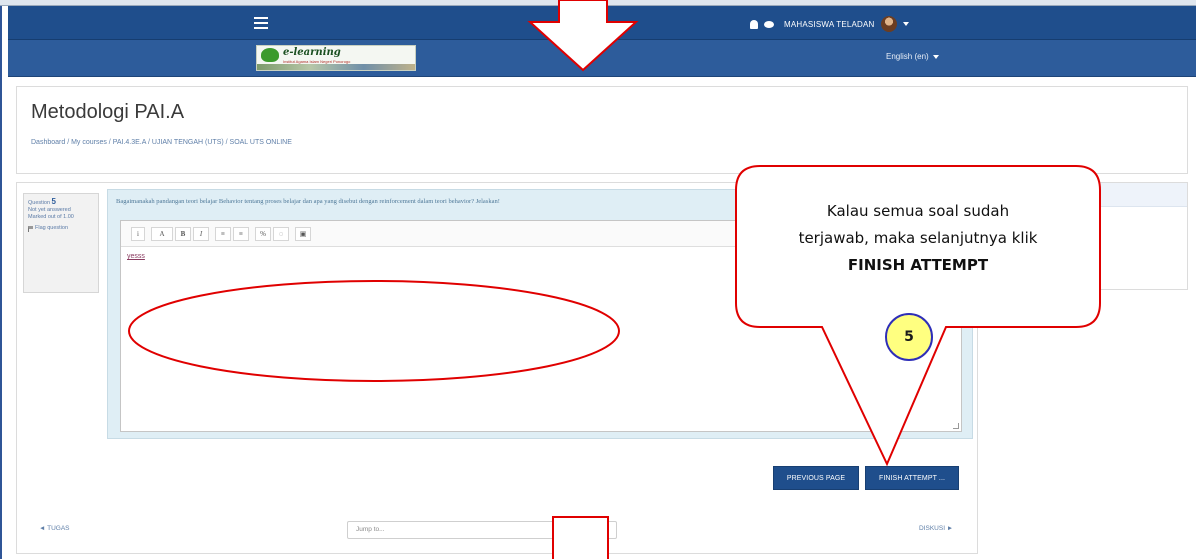 The width and height of the screenshot is (1196, 559). Describe the element at coordinates (482, 530) in the screenshot. I see `jump-to-select: Jump to... ⬍` at that location.